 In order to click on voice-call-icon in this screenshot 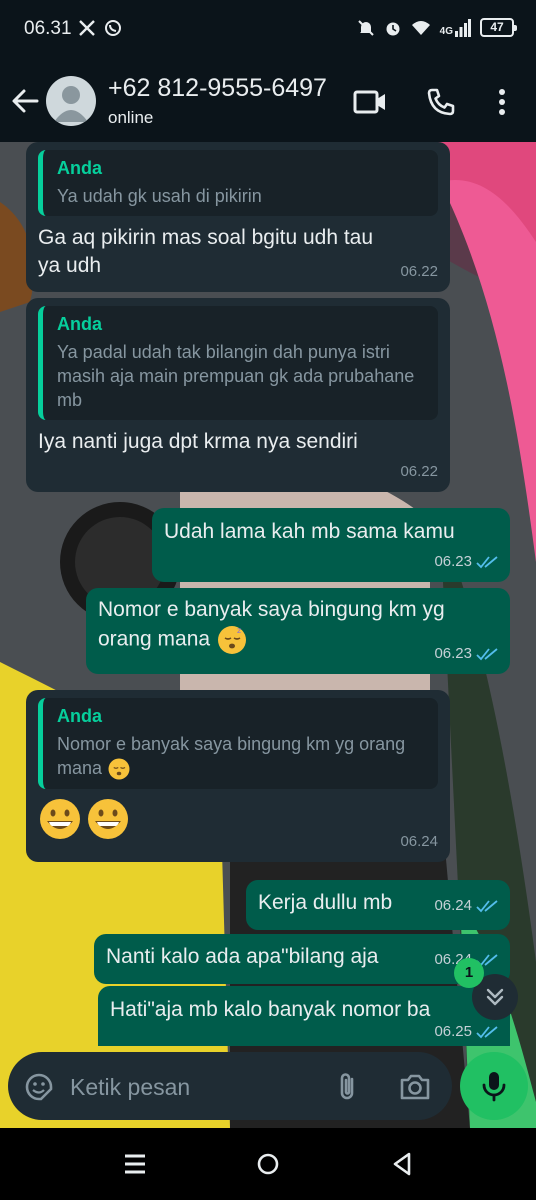, I will do `click(441, 102)`.